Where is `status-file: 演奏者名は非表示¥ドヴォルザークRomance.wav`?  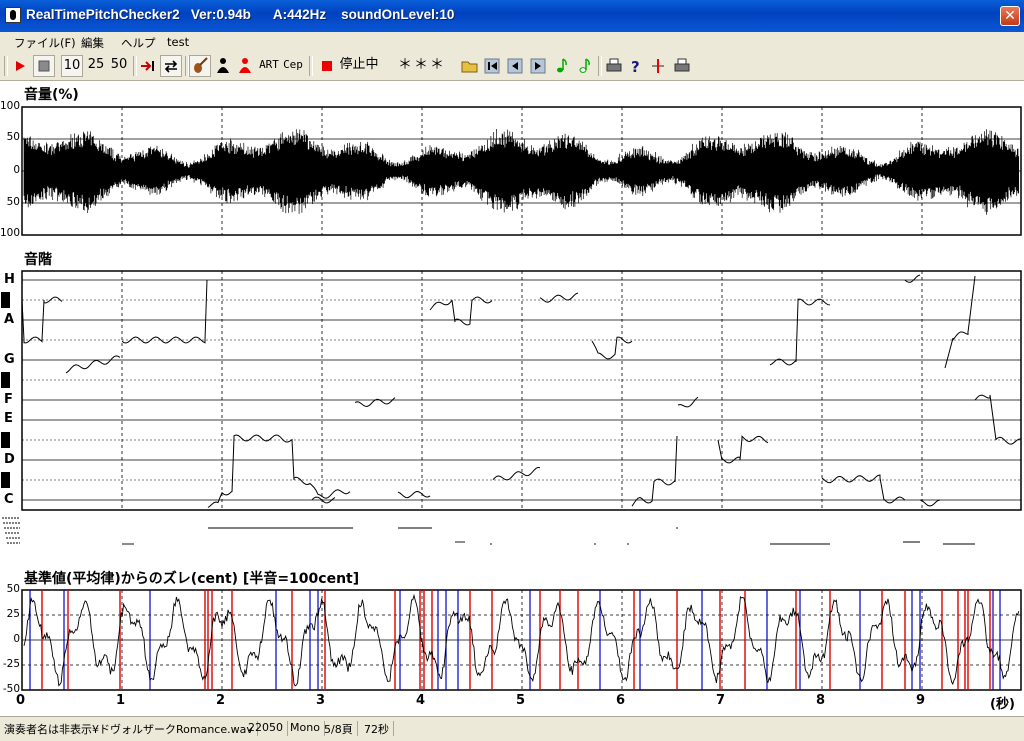
status-file: 演奏者名は非表示¥ドヴォルザークRomance.wav is located at coordinates (131, 728).